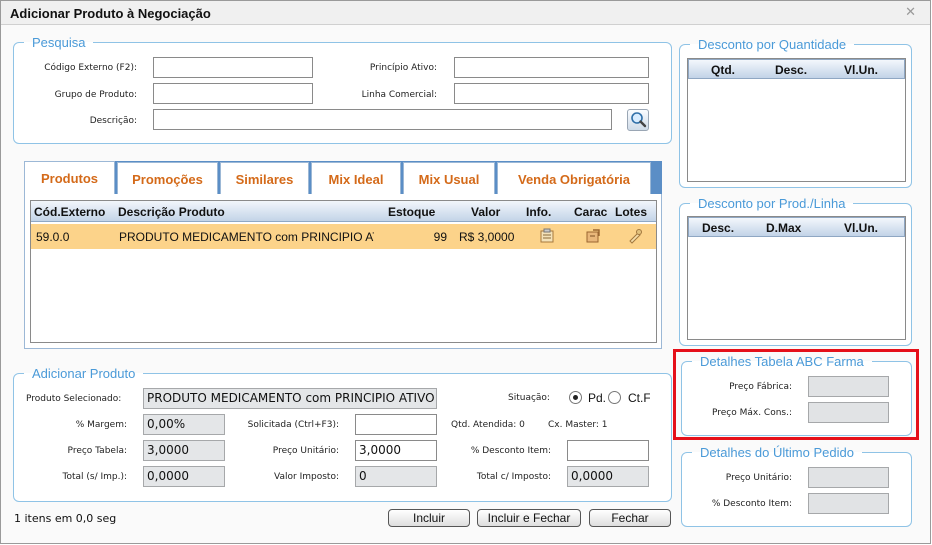  What do you see at coordinates (184, 450) in the screenshot?
I see `preco-tabela-field: 3,0000` at bounding box center [184, 450].